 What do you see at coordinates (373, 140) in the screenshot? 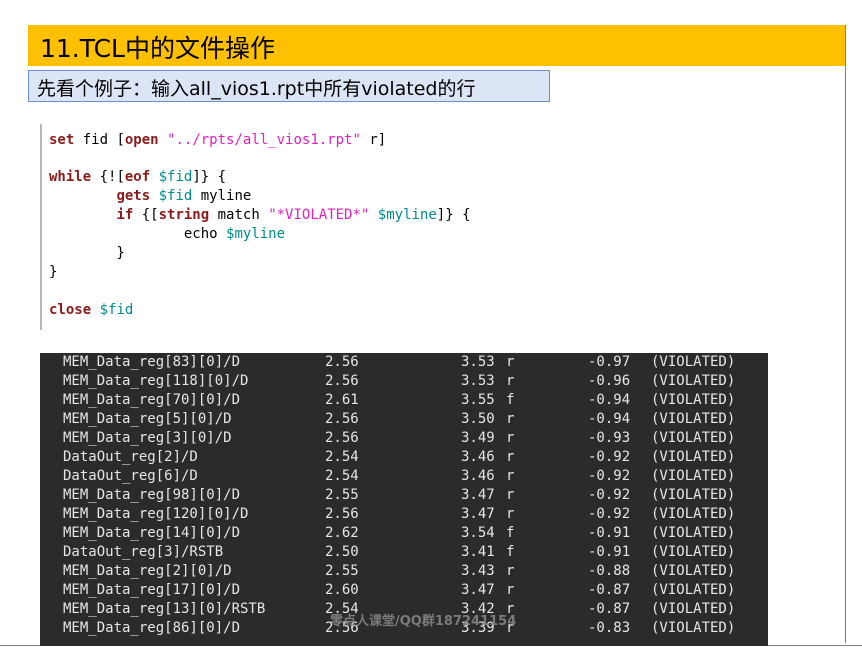
I see `code-text: r]` at bounding box center [373, 140].